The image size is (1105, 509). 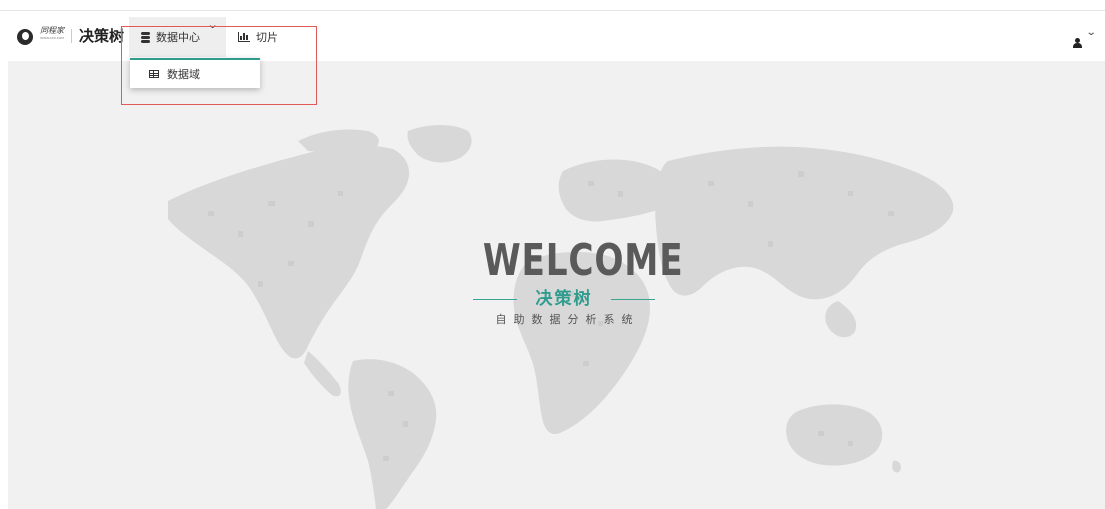 I want to click on logo-tagline: WWW.XXX.COM, so click(x=52, y=38).